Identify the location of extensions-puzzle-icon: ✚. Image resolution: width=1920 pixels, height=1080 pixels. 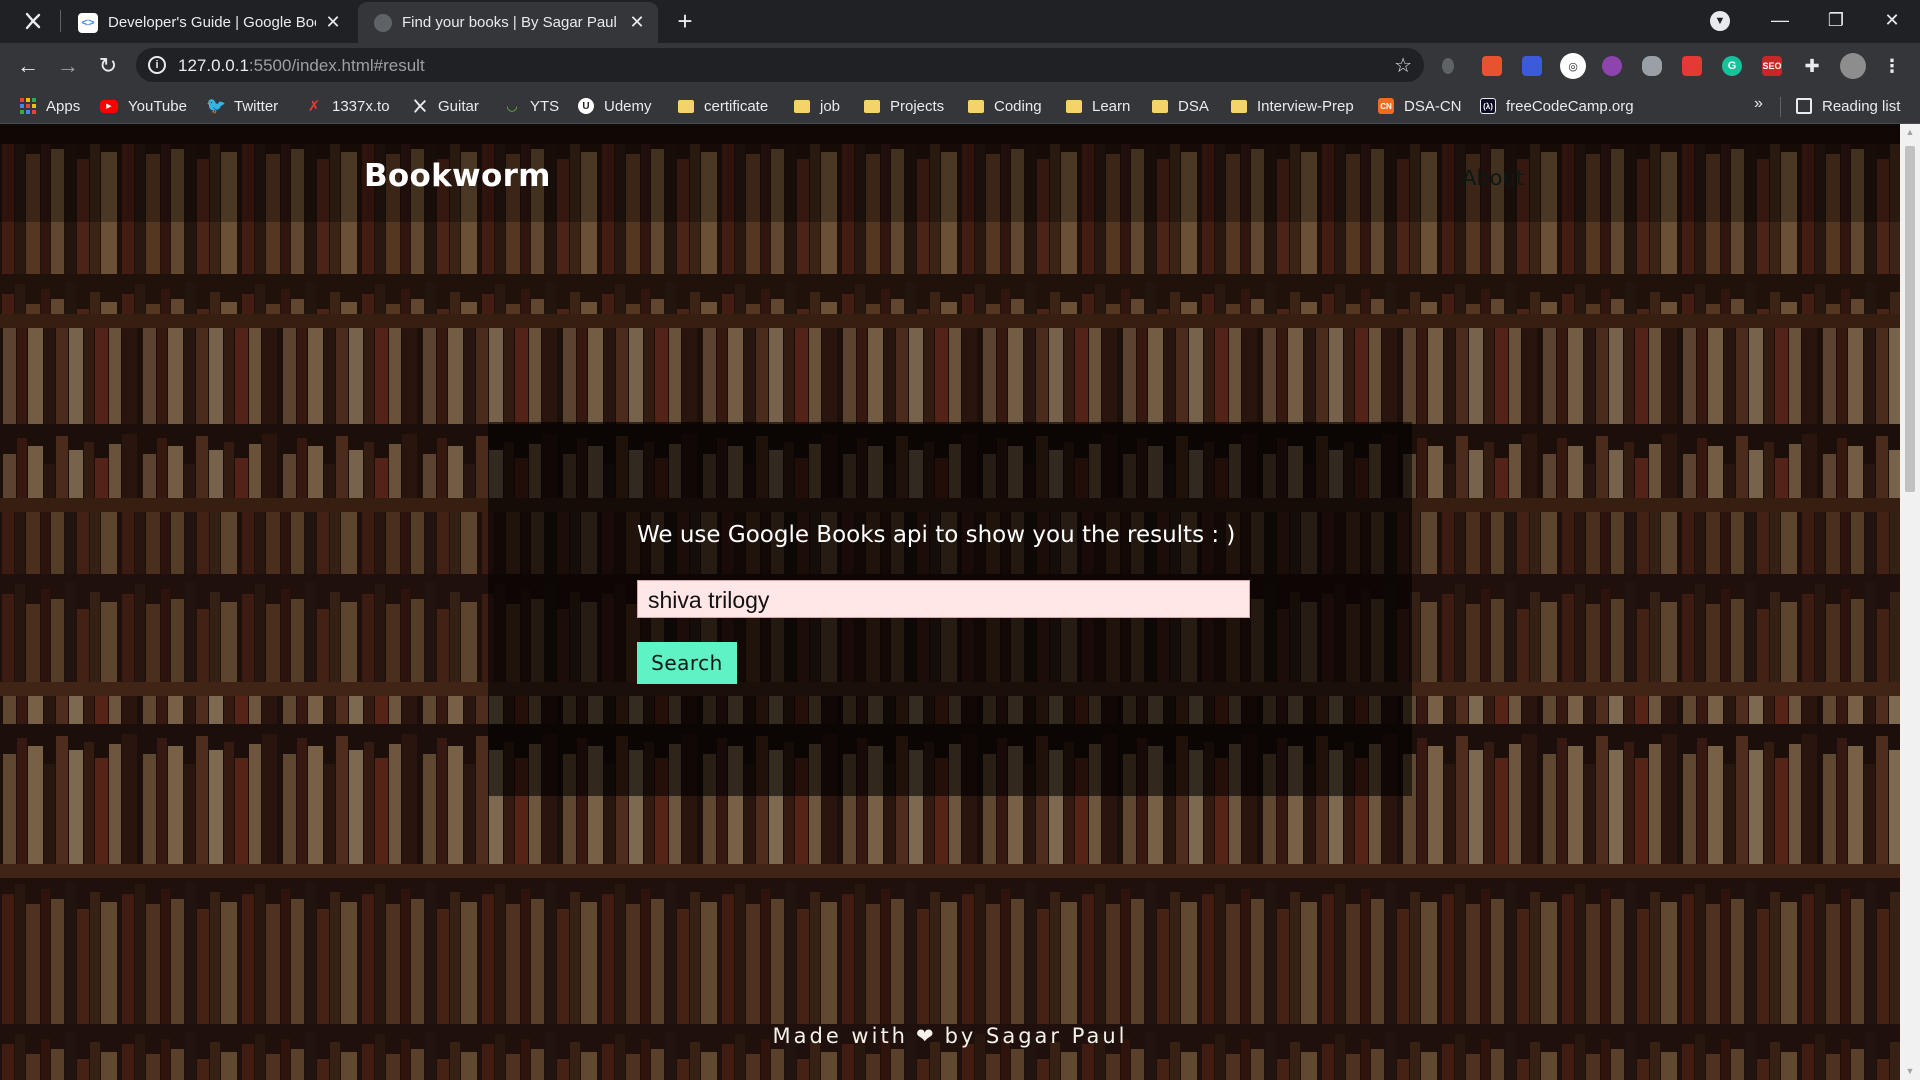
(1812, 66).